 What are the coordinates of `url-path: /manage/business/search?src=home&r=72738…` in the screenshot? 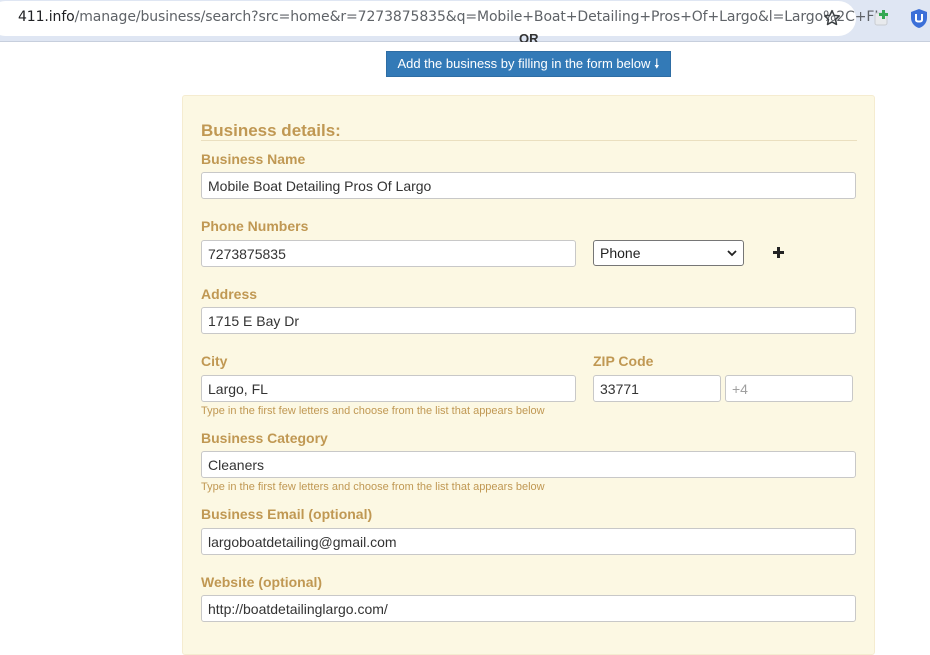 It's located at (478, 17).